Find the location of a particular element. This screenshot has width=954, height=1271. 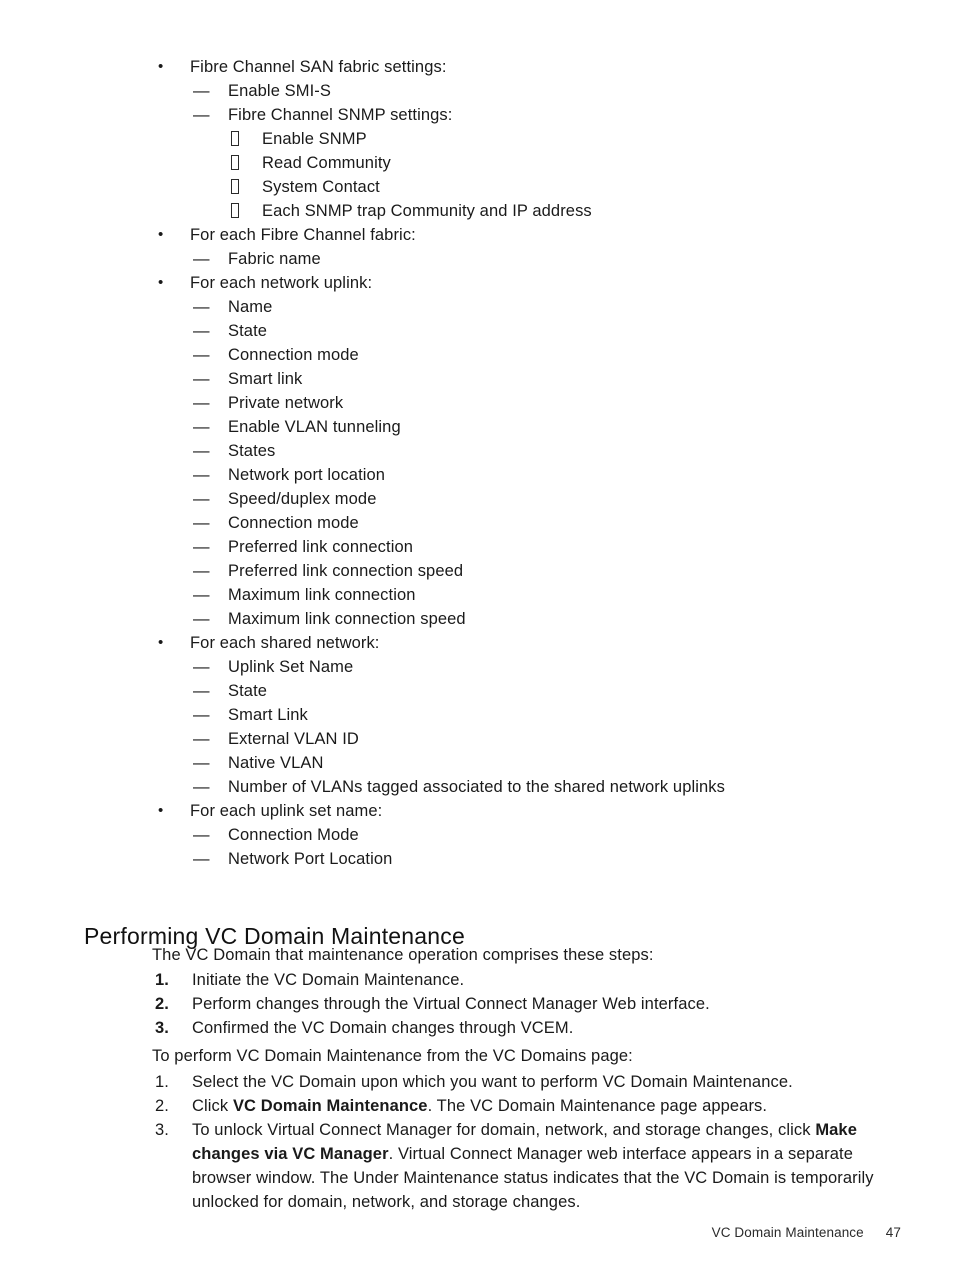

bullet-item-label: Network Port Location is located at coordinates (310, 859).